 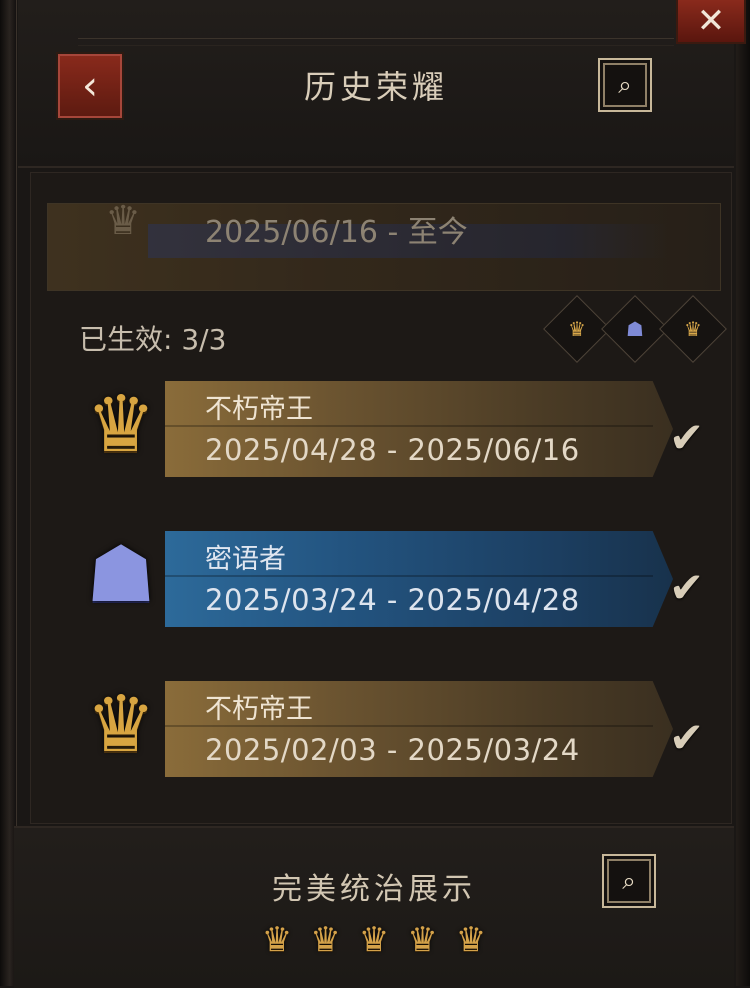 I want to click on close-icon: ✕, so click(x=711, y=21).